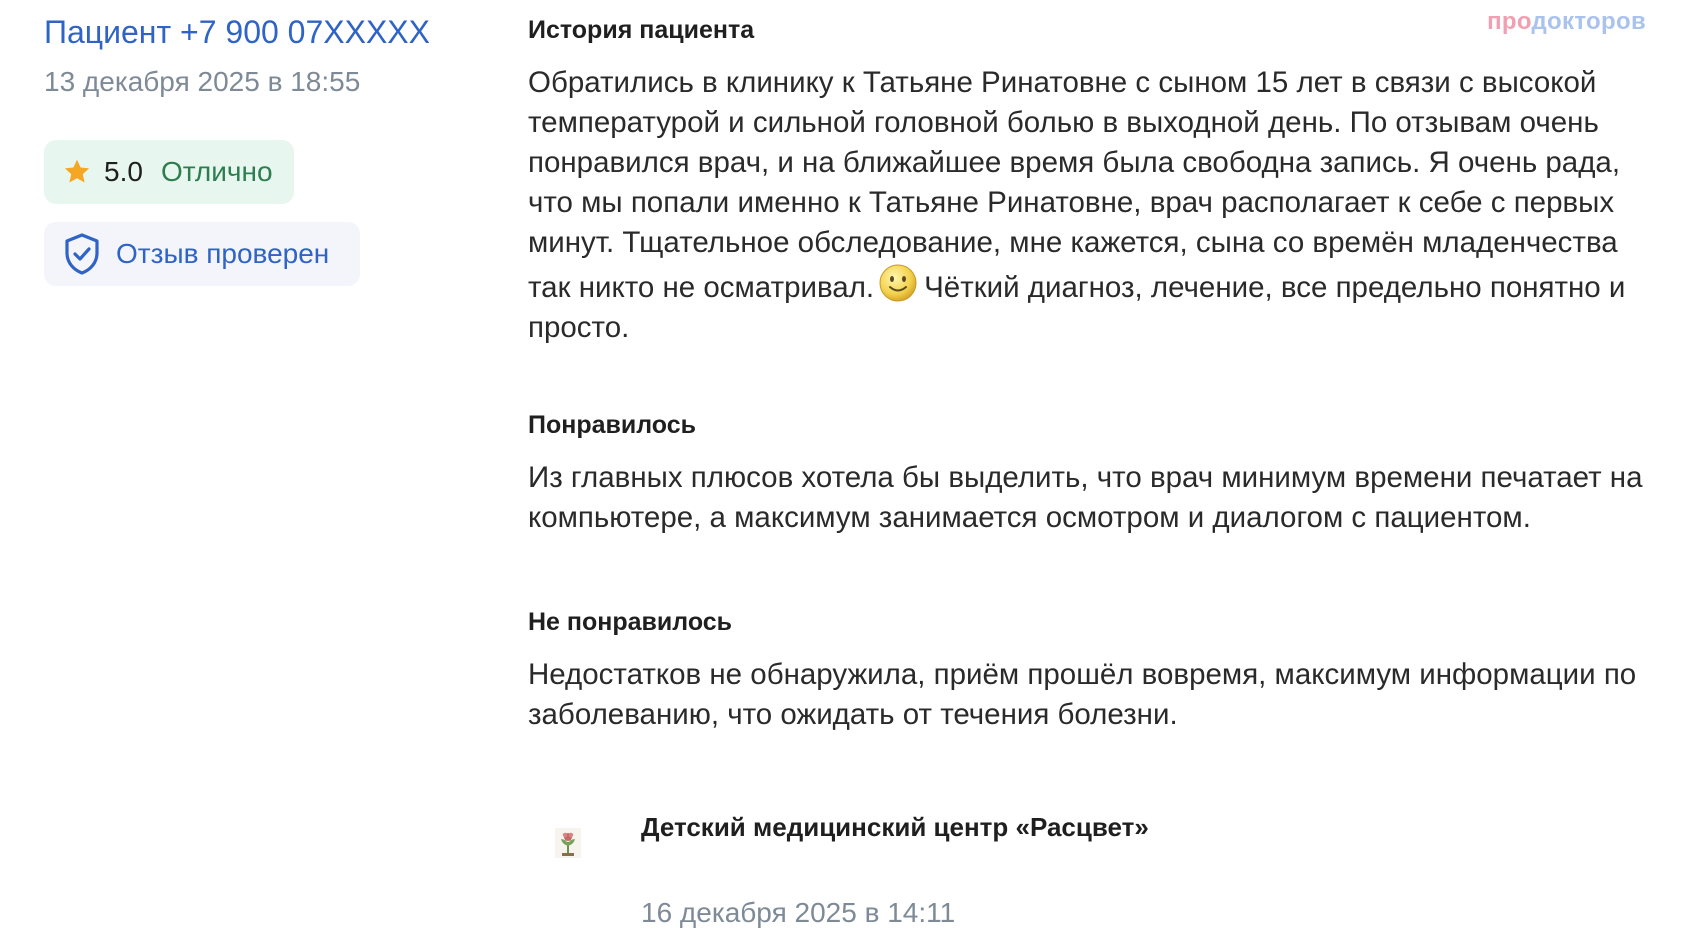 The image size is (1686, 940). I want to click on verified-badge: Отзыв проверен, so click(202, 254).